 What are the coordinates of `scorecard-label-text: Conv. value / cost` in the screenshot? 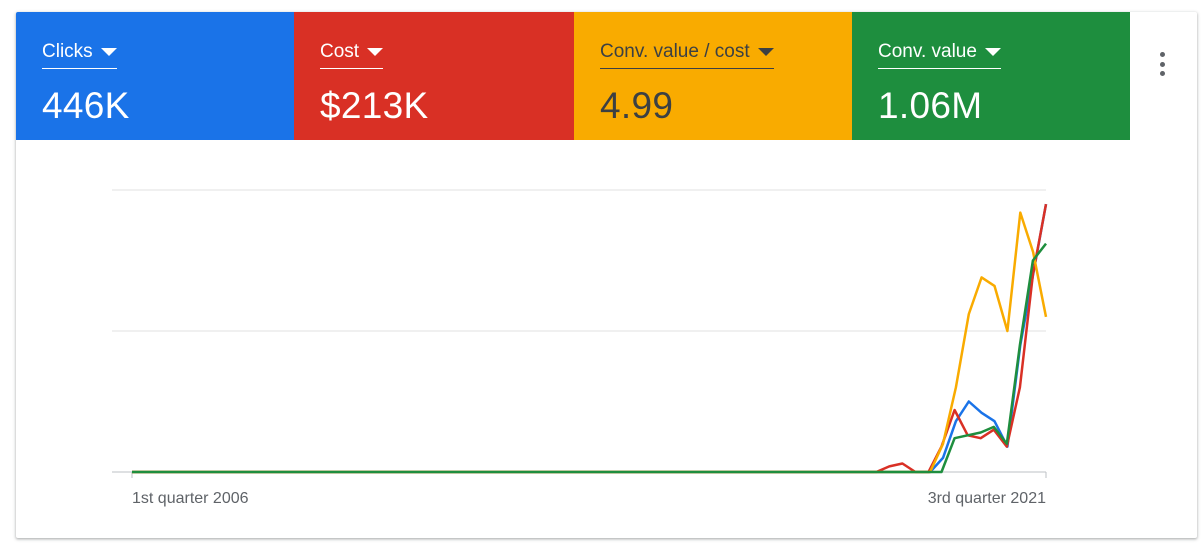 It's located at (675, 51).